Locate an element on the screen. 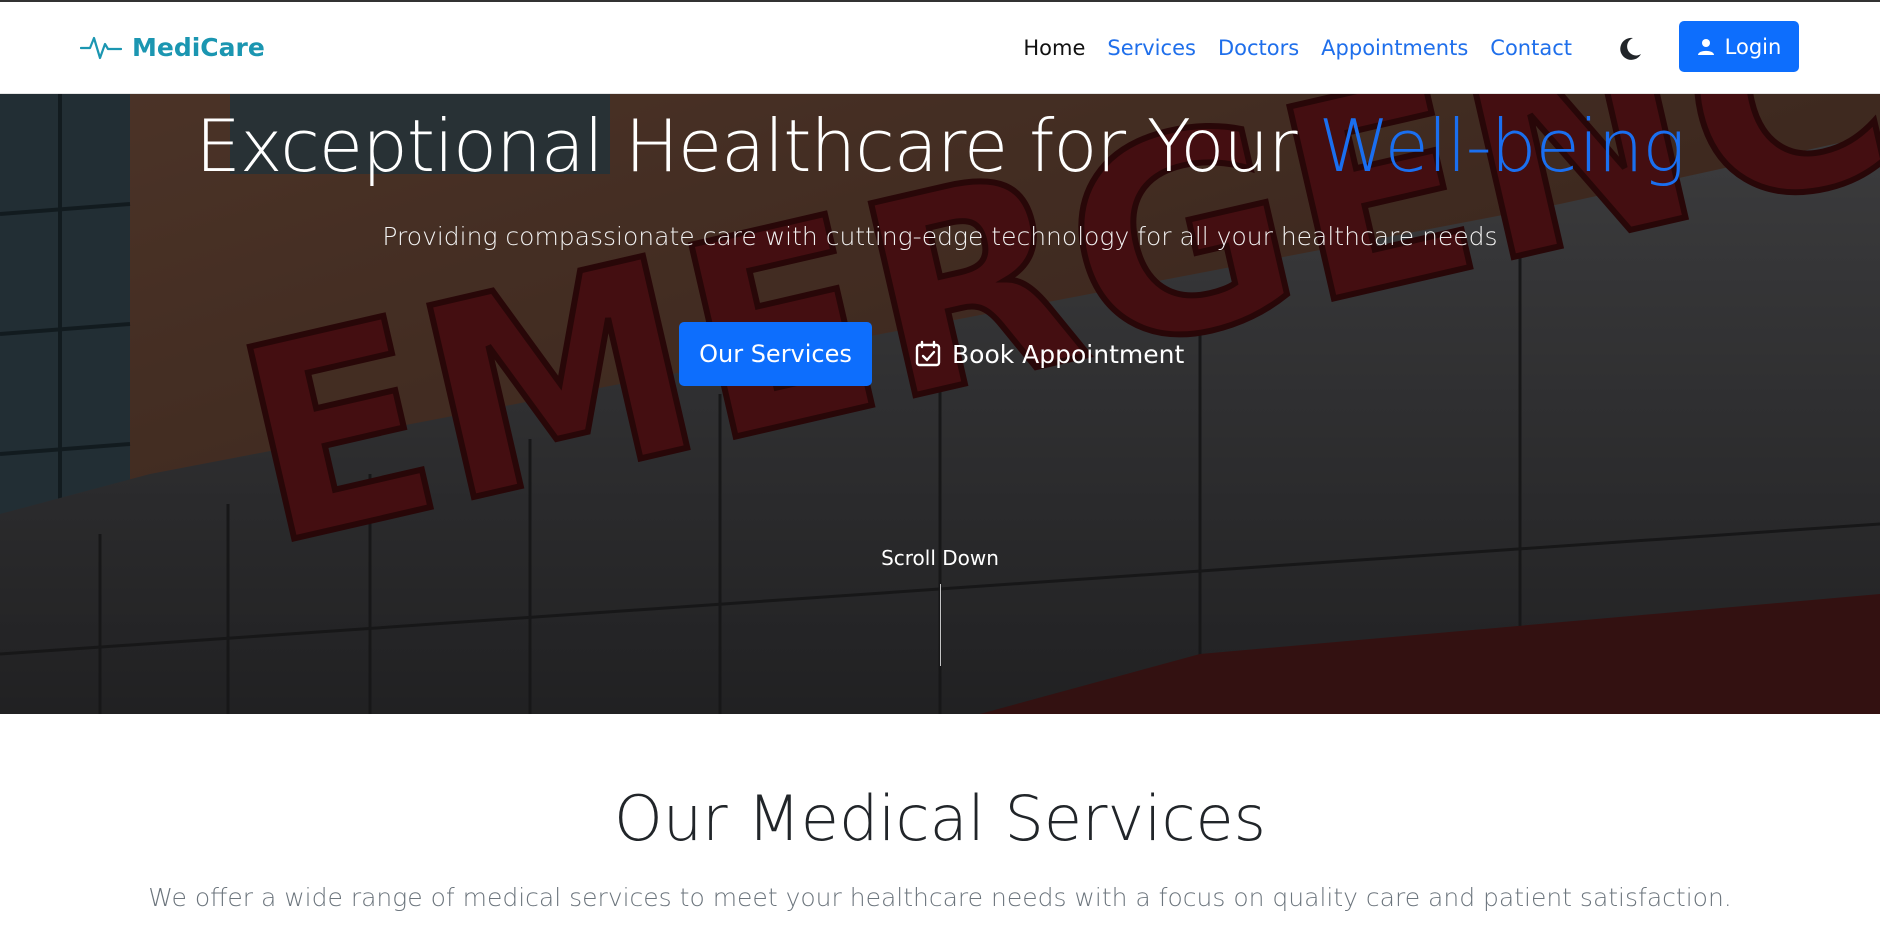  theme-toggle-button is located at coordinates (1630, 49).